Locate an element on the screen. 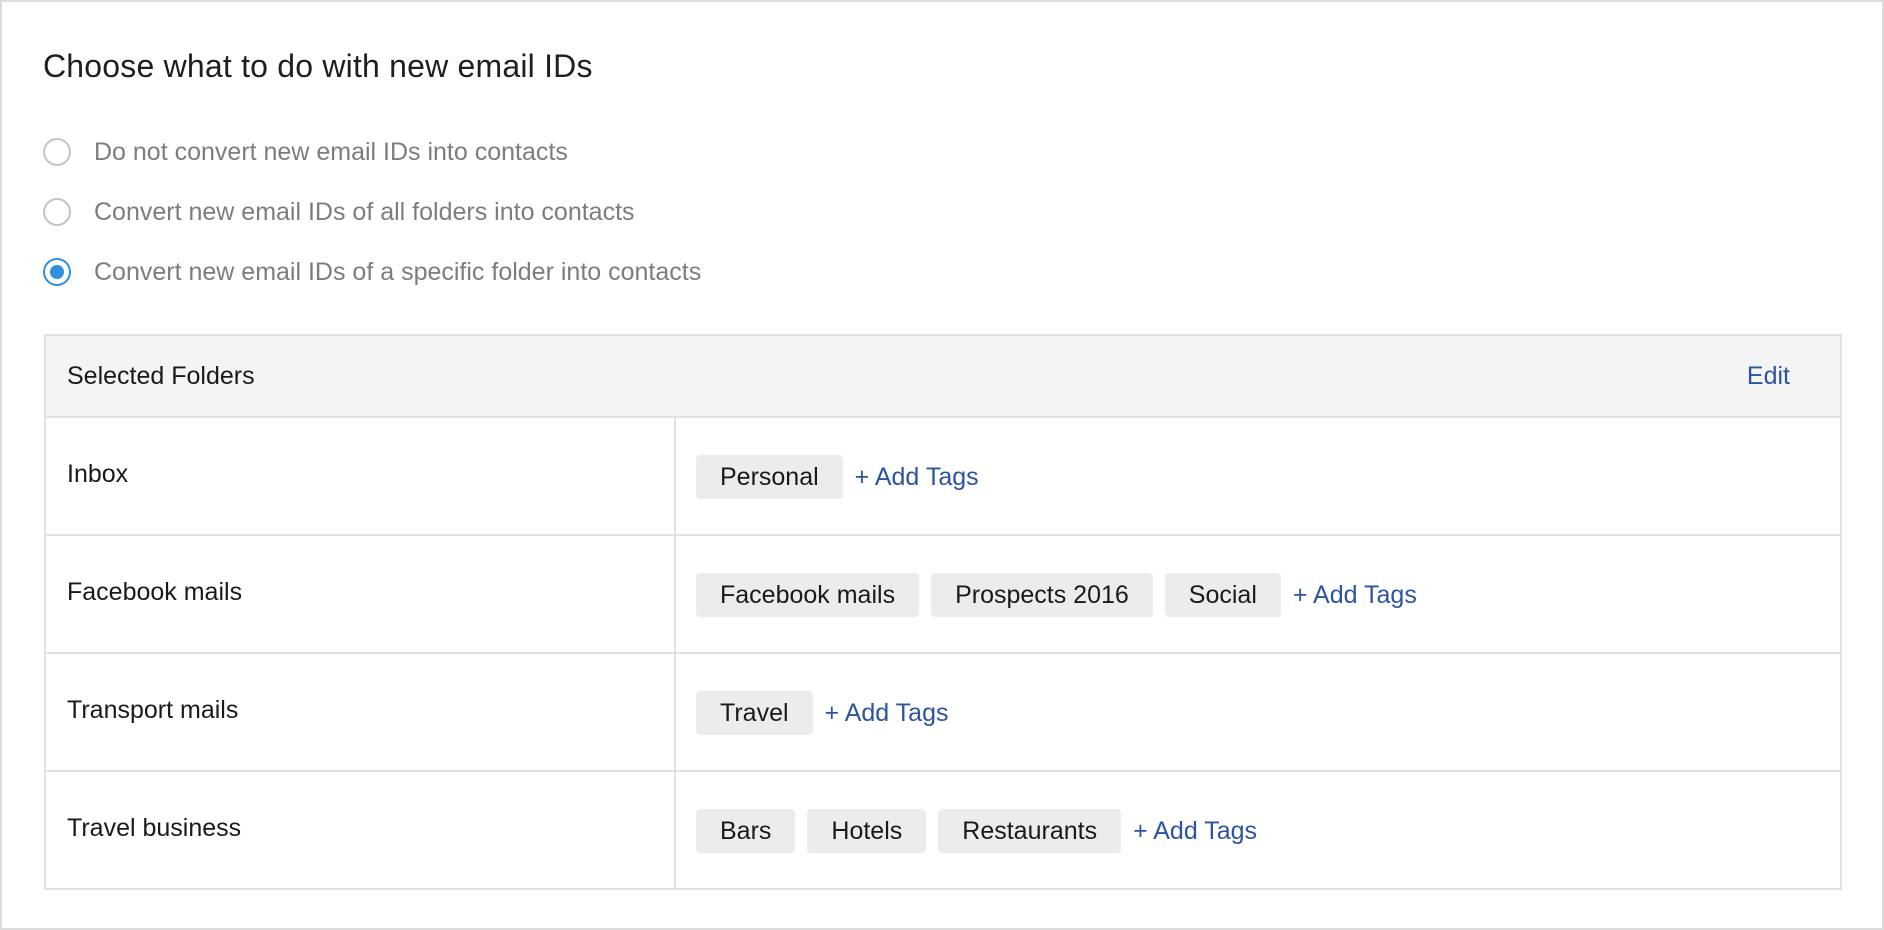 The width and height of the screenshot is (1884, 930). edit-folders-link: Edit is located at coordinates (1768, 376).